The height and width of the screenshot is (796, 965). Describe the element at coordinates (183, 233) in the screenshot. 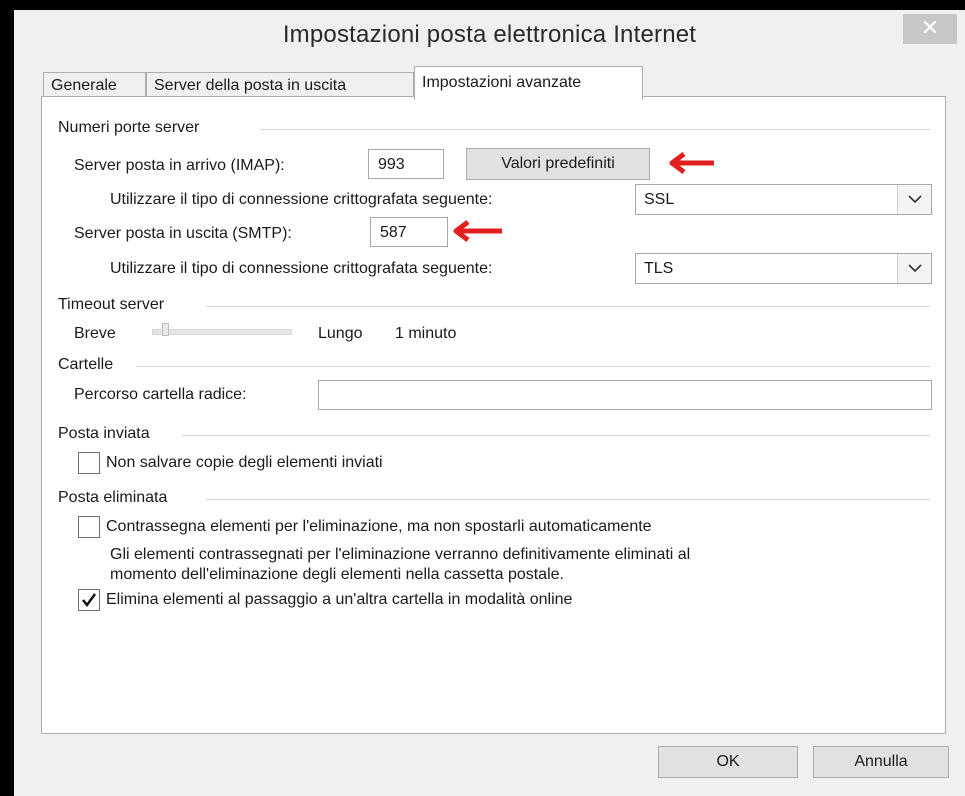

I see `outgoing-port-label: Server posta in uscita (SMTP):` at that location.